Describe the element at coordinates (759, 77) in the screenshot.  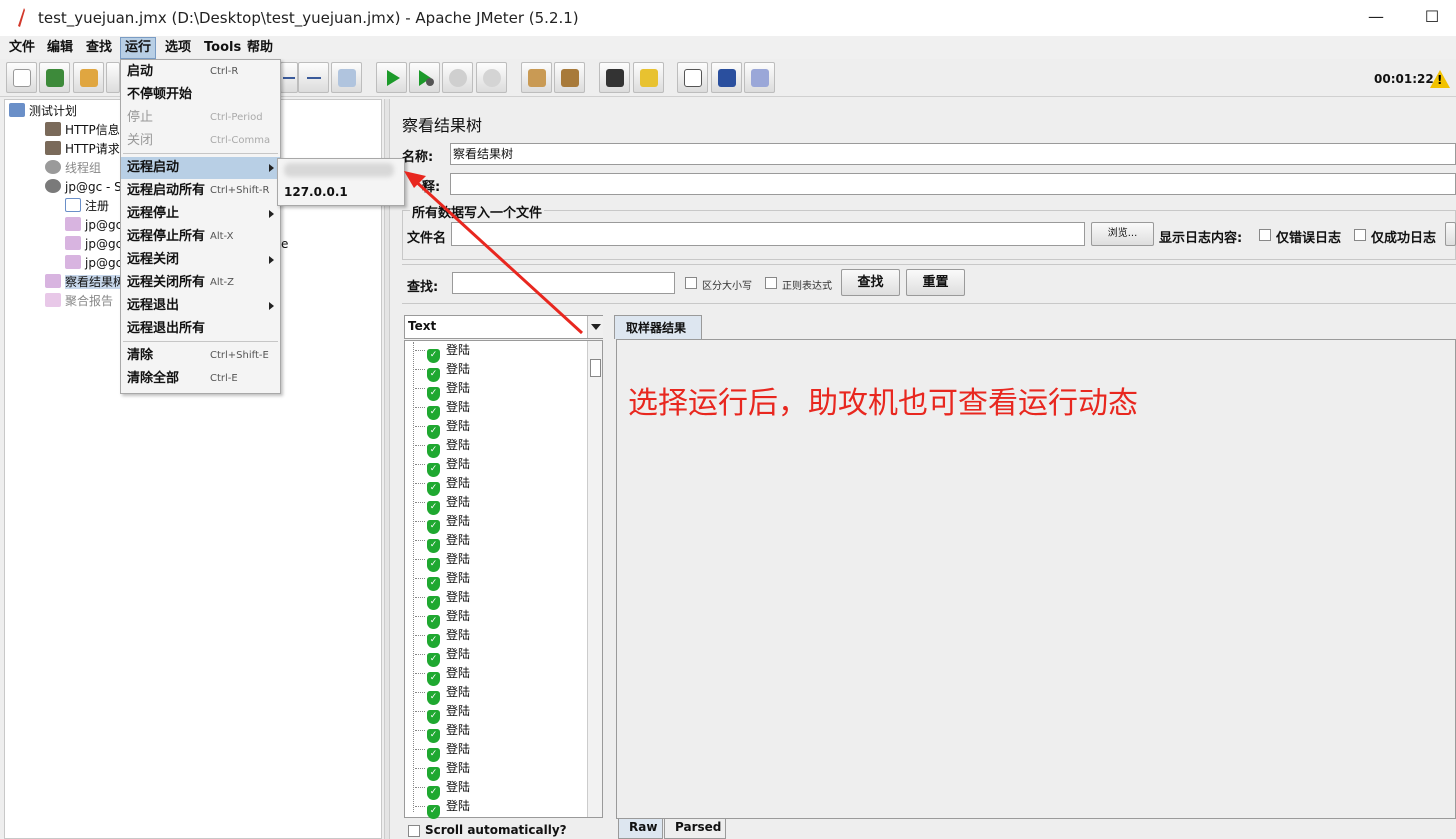
I see `remote-button` at that location.